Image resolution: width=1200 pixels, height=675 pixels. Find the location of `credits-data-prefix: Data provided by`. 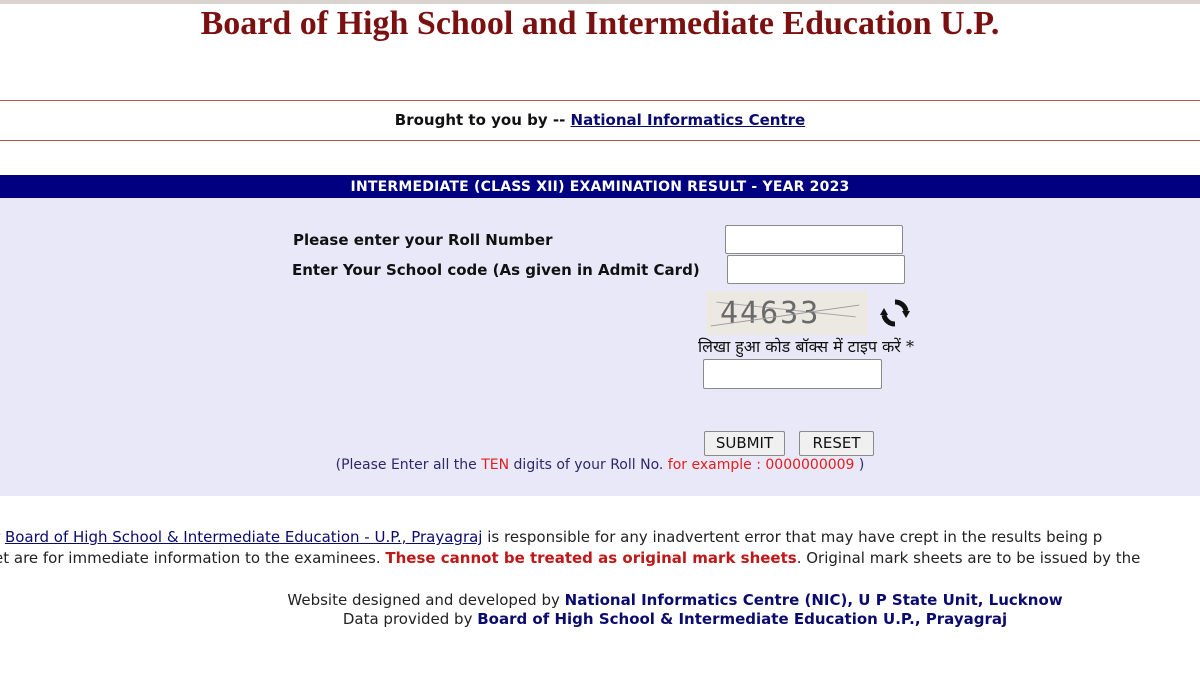

credits-data-prefix: Data provided by is located at coordinates (410, 619).